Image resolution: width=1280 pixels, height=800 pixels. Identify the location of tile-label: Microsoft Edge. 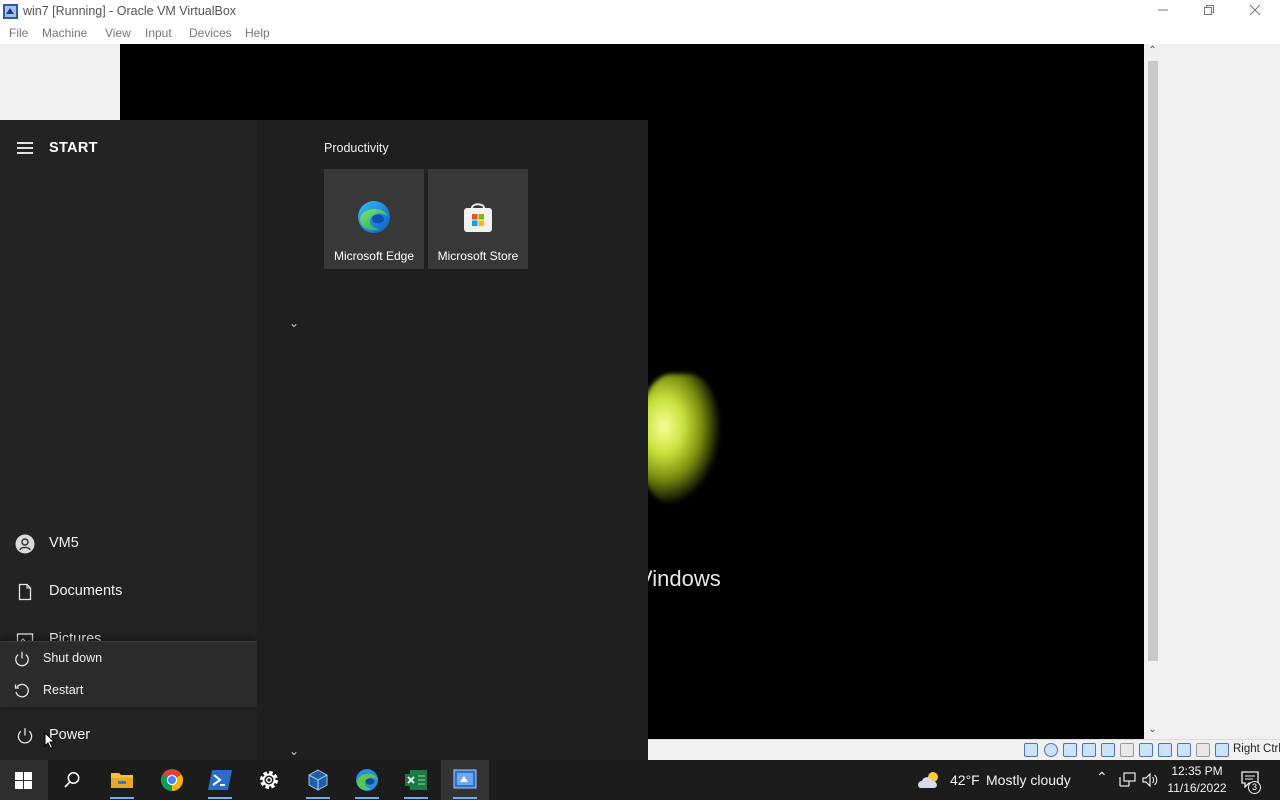
(374, 256).